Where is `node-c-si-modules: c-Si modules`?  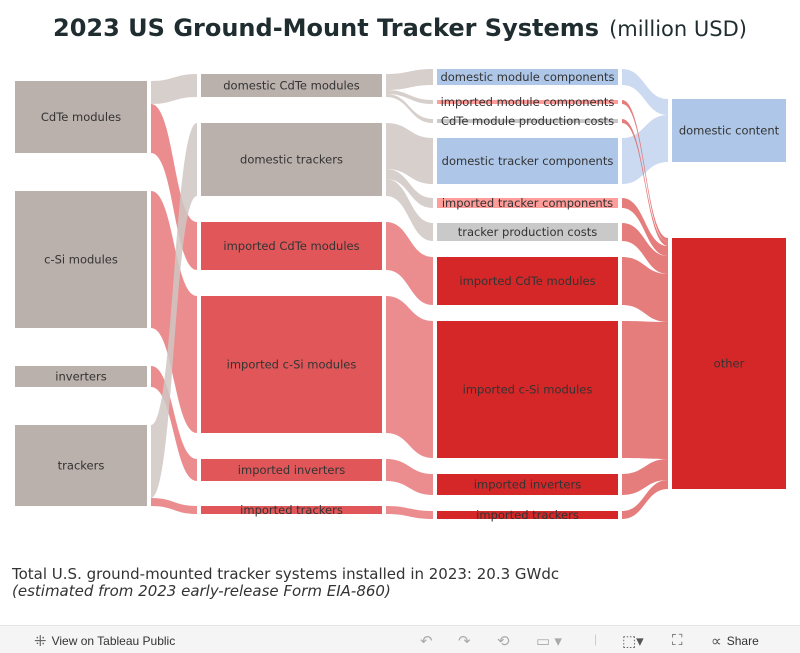 node-c-si-modules: c-Si modules is located at coordinates (81, 259).